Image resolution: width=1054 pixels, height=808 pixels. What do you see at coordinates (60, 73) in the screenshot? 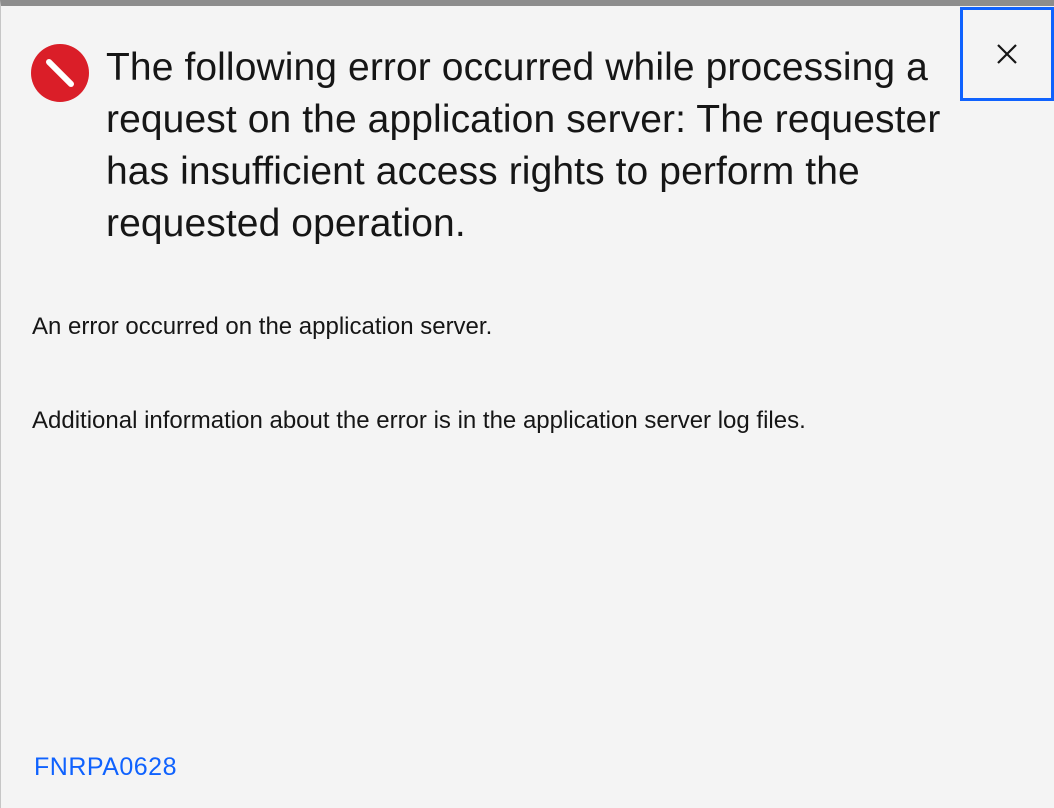
I see `error-circle-icon` at bounding box center [60, 73].